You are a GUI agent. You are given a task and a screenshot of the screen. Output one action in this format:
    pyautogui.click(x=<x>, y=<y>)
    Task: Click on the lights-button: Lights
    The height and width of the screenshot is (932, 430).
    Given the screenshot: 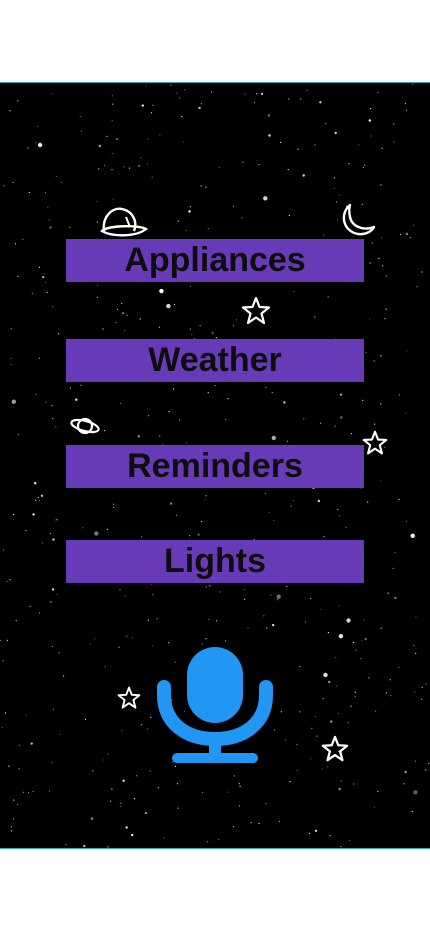 What is the action you would take?
    pyautogui.click(x=215, y=561)
    